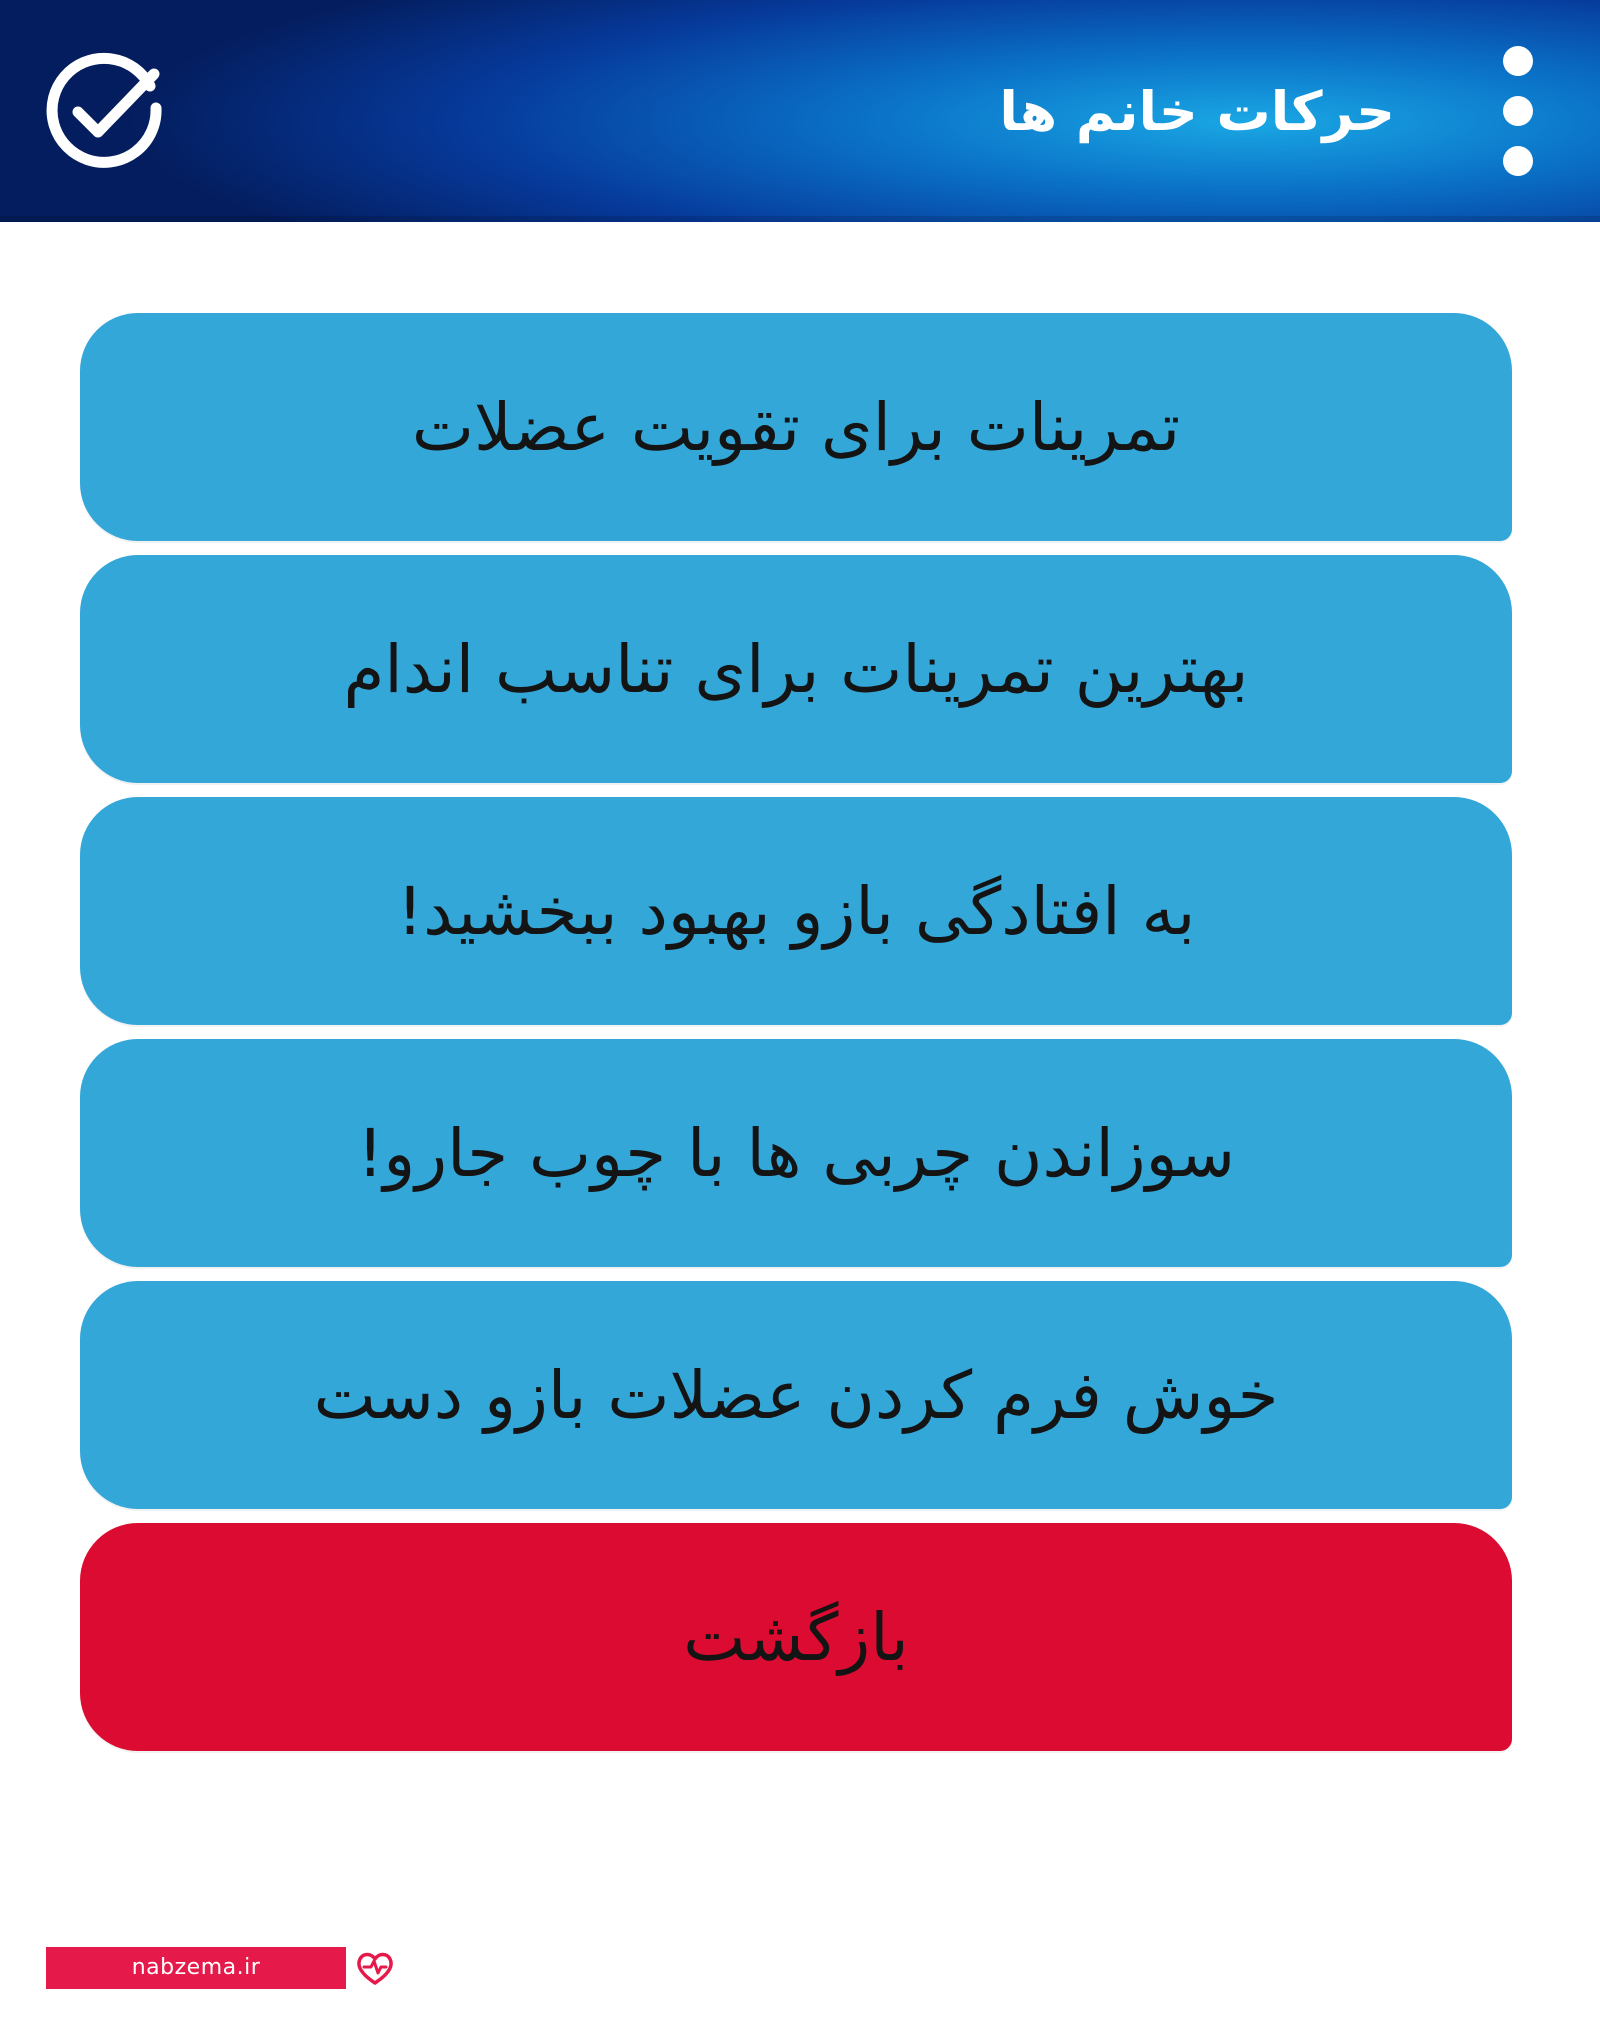 The width and height of the screenshot is (1600, 2034). I want to click on menu-item-arm-sagging: به افتادگی بازو بهبود ببخشید!, so click(796, 911).